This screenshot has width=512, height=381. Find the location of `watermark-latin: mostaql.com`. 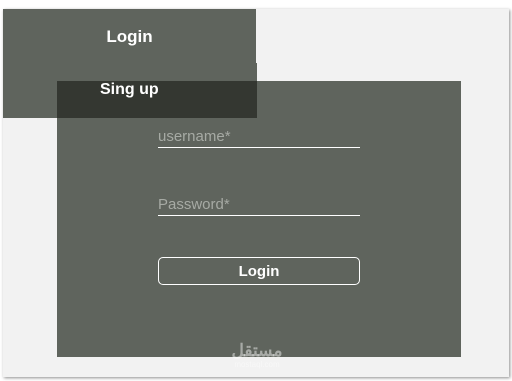

watermark-latin: mostaql.com is located at coordinates (257, 364).